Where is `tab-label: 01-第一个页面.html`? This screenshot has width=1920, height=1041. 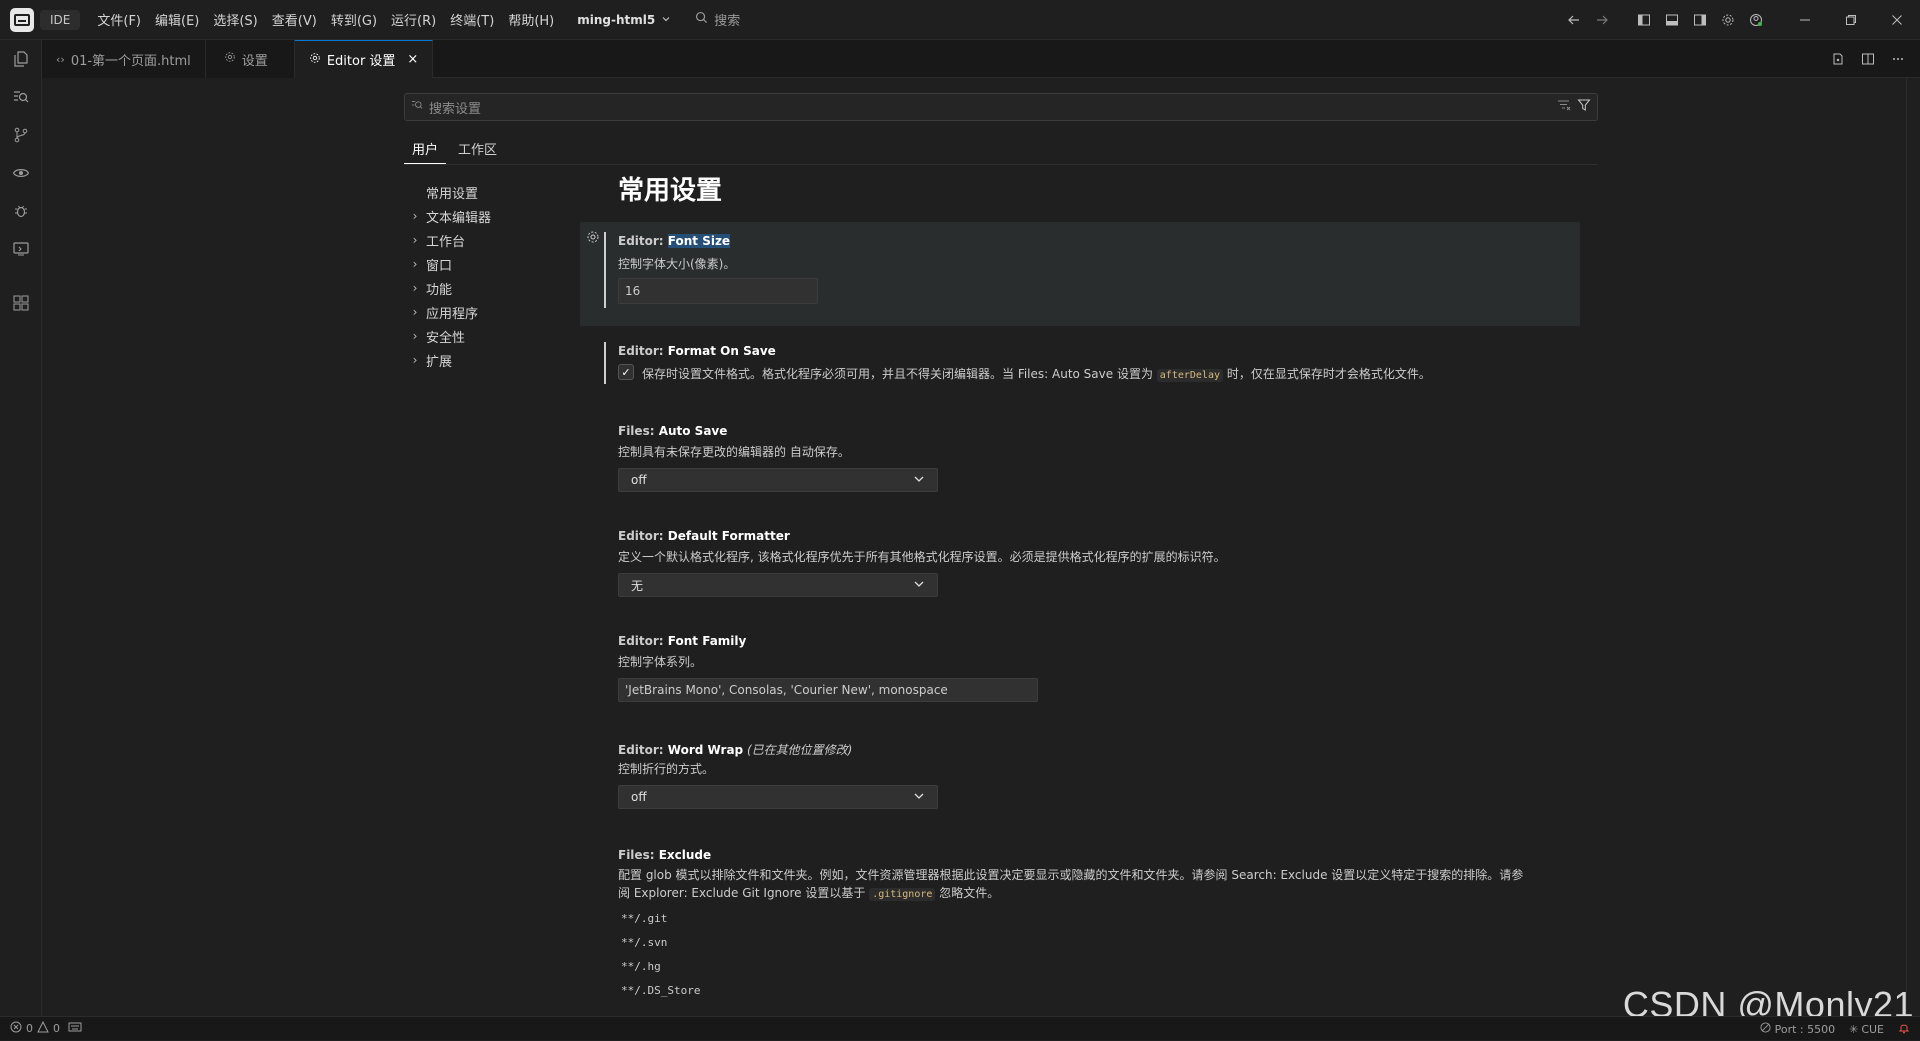
tab-label: 01-第一个页面.html is located at coordinates (130, 61).